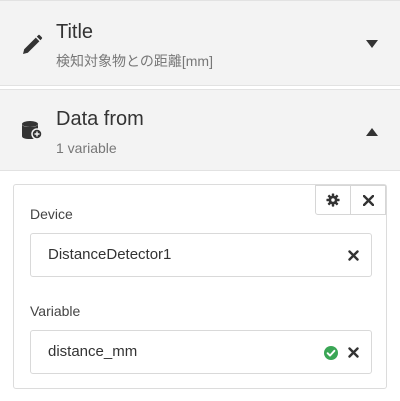 The width and height of the screenshot is (400, 401). I want to click on device-select: DistanceDetector1, so click(201, 255).